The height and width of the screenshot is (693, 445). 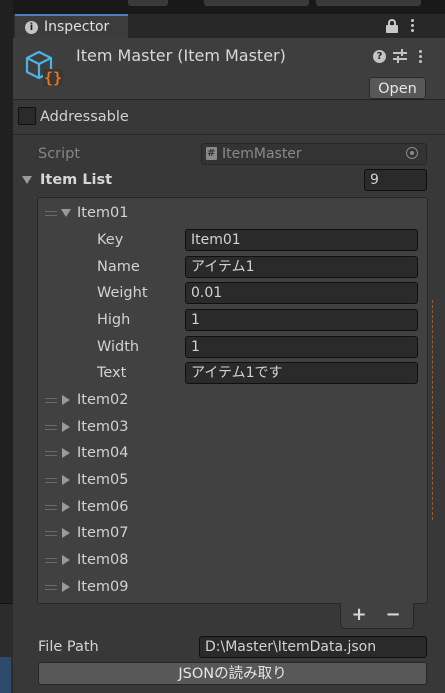 What do you see at coordinates (359, 615) in the screenshot?
I see `add-element-button: +` at bounding box center [359, 615].